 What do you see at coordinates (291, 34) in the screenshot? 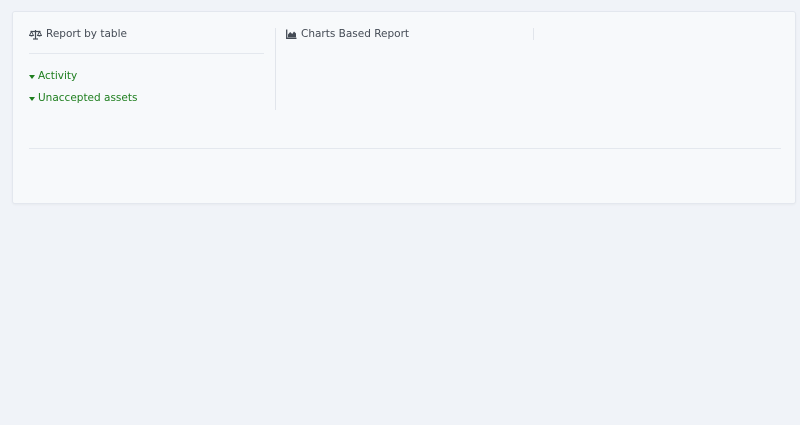
I see `area-chart-icon` at bounding box center [291, 34].